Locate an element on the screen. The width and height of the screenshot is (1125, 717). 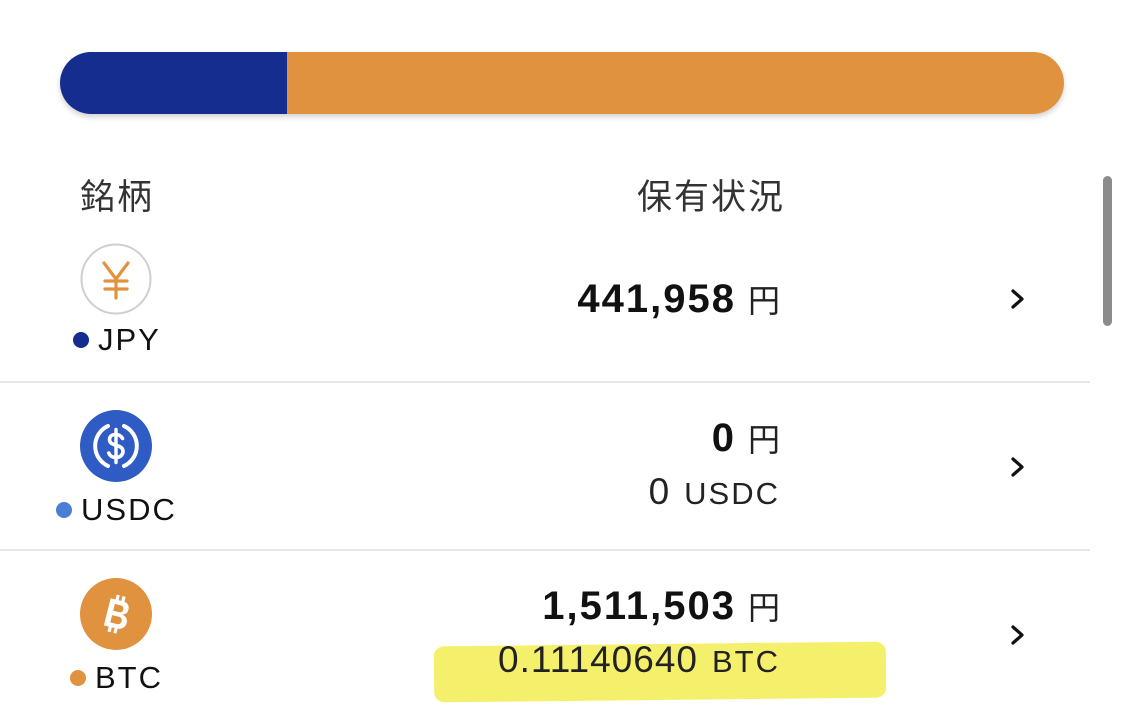
allocation-segment-btc is located at coordinates (675, 83).